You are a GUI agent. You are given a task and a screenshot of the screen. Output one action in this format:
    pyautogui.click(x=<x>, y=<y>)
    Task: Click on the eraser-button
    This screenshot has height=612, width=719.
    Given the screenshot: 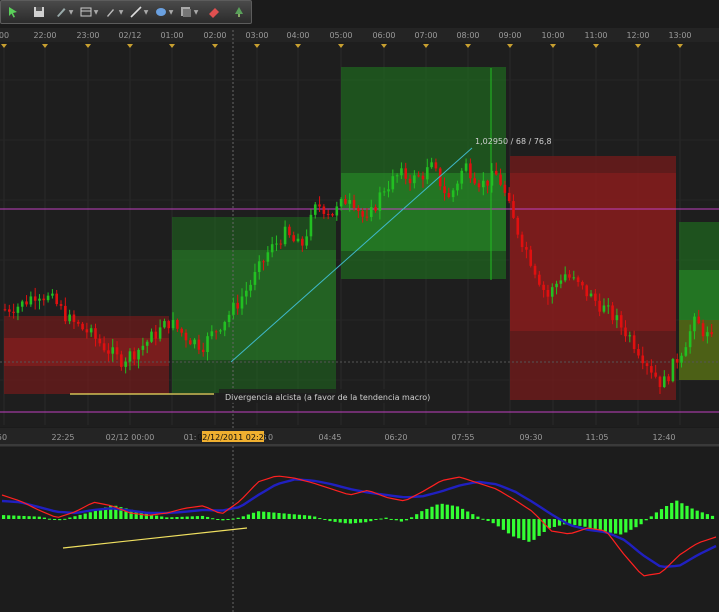 What is the action you would take?
    pyautogui.click(x=213, y=12)
    